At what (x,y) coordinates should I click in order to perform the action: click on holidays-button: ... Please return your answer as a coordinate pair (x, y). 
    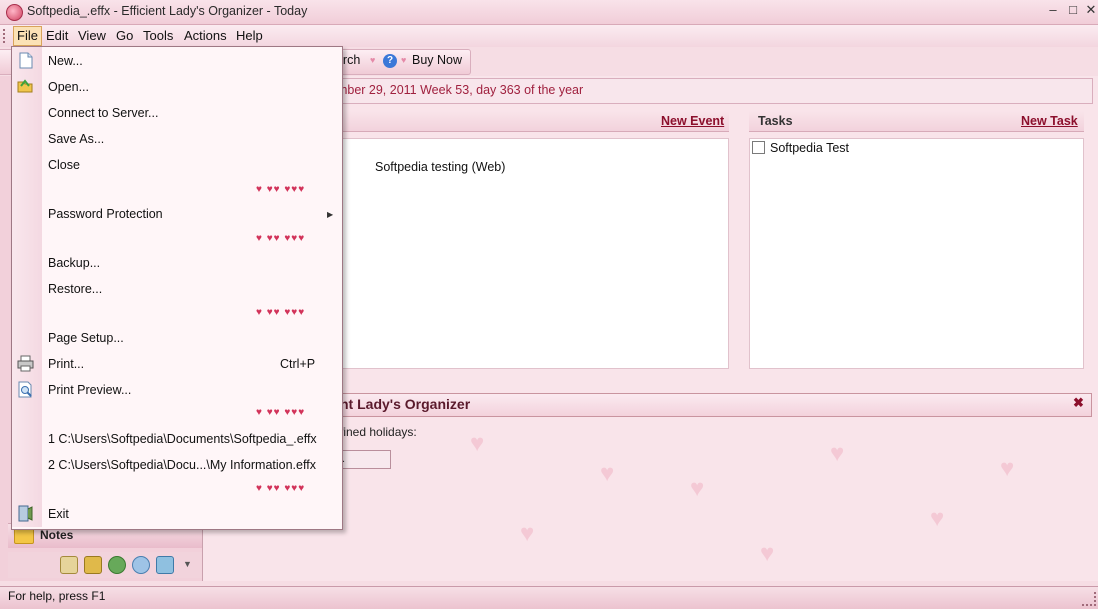
    Looking at the image, I should click on (364, 459).